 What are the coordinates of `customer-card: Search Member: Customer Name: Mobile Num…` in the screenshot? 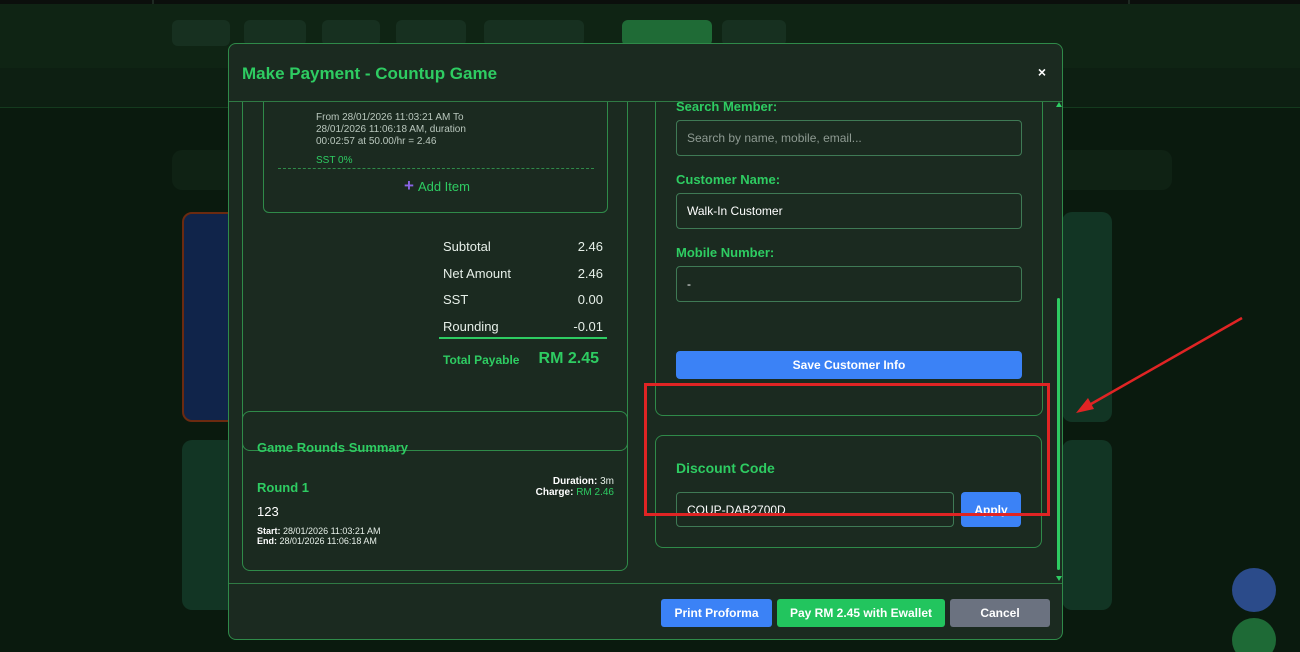 It's located at (849, 259).